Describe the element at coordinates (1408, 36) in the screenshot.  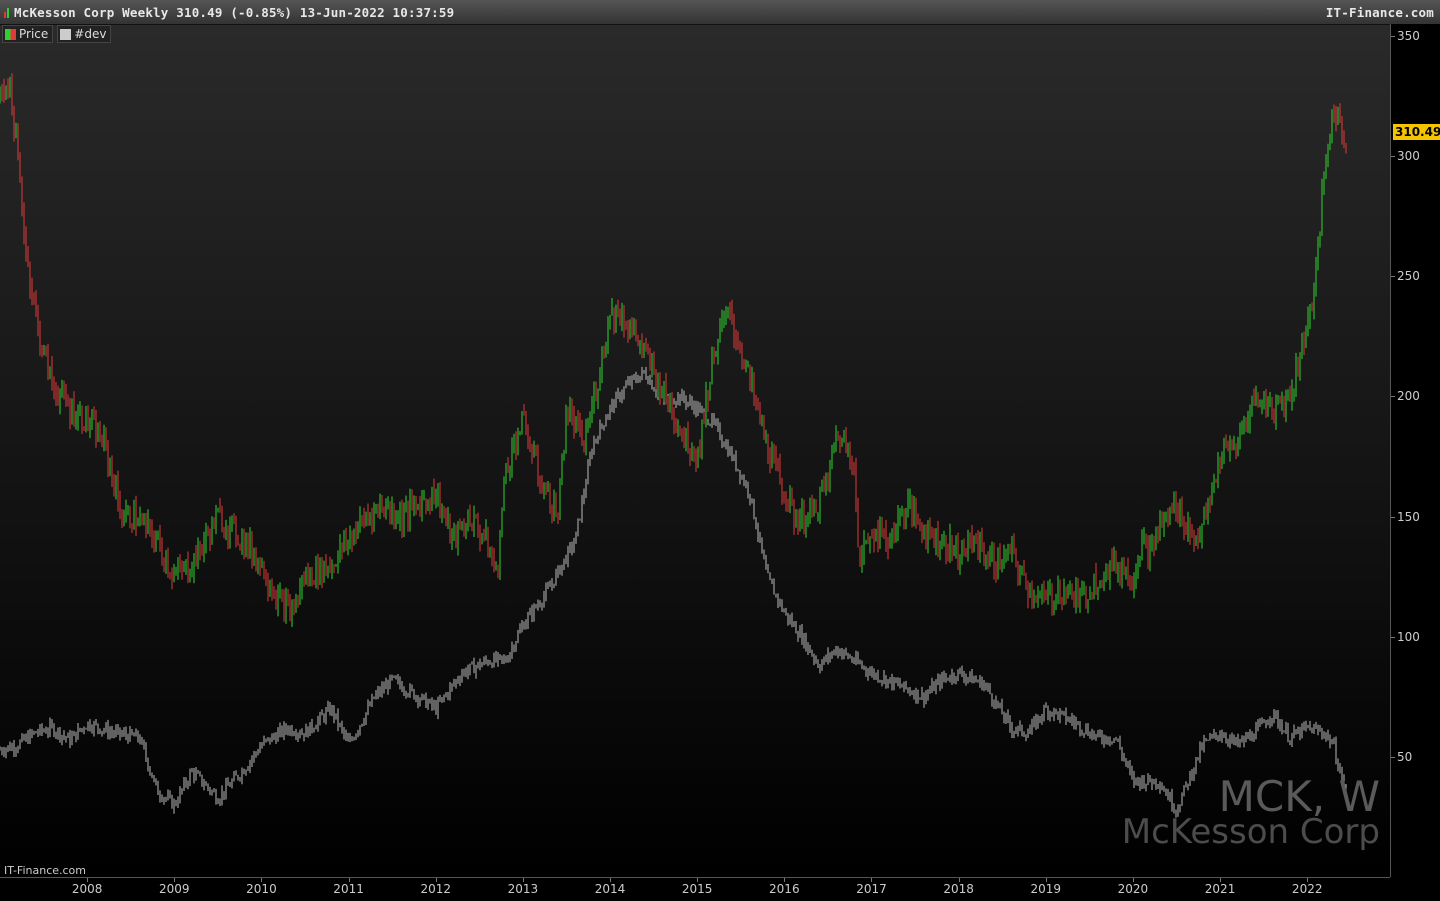
I see `y-tick-label: 350` at that location.